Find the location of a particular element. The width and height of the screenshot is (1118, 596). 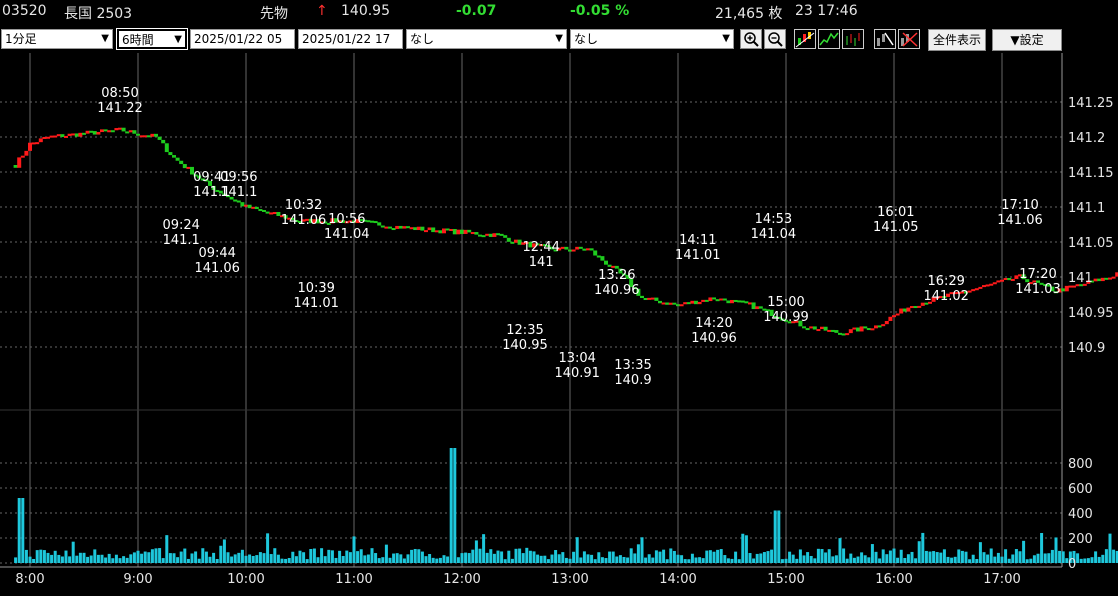

annotation-time: 13:35 is located at coordinates (632, 365).